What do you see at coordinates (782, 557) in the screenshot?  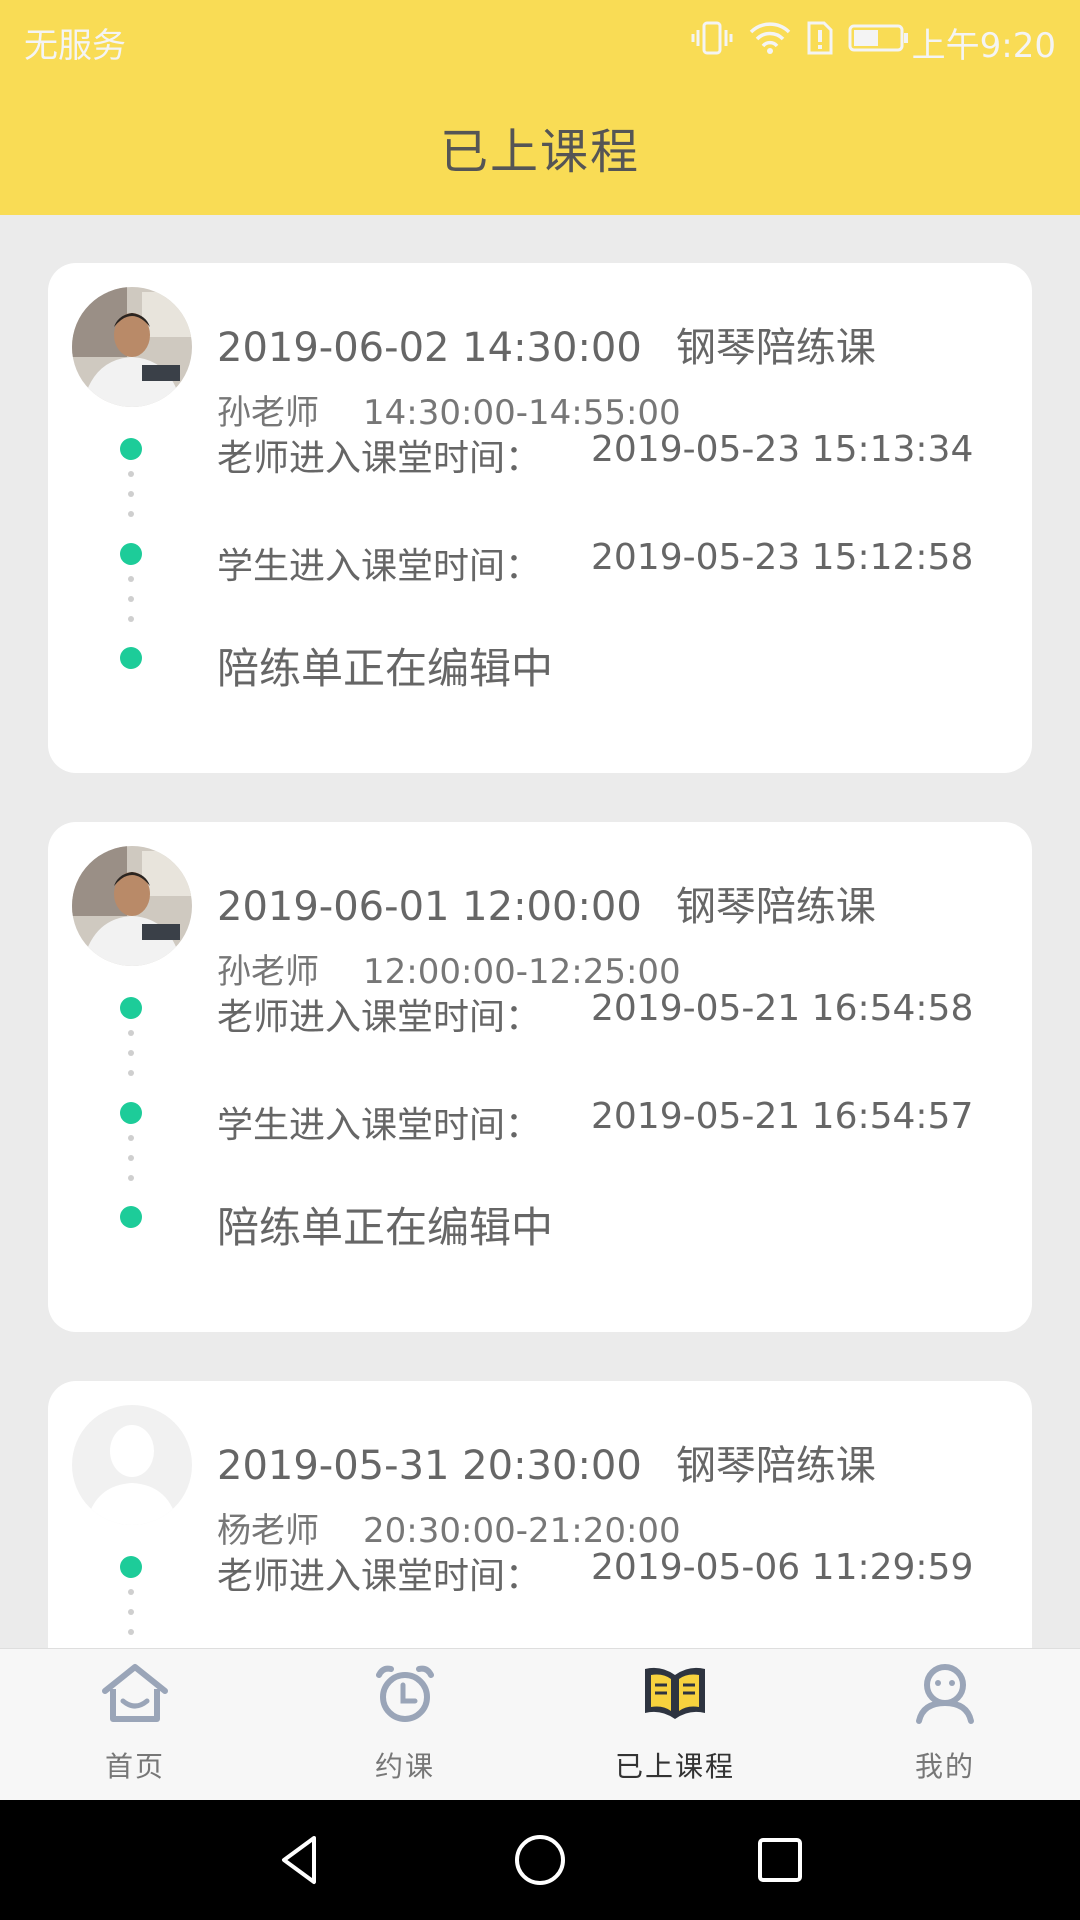 I see `student-enter-time: 2019-05-23 15:12:58` at bounding box center [782, 557].